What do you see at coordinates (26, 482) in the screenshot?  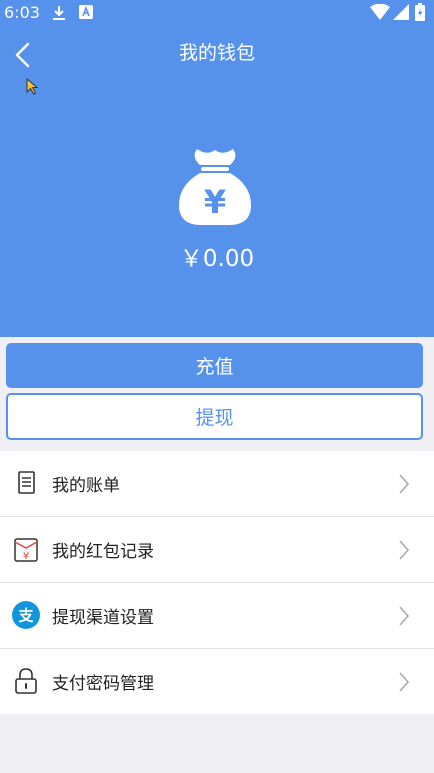 I see `bill-icon` at bounding box center [26, 482].